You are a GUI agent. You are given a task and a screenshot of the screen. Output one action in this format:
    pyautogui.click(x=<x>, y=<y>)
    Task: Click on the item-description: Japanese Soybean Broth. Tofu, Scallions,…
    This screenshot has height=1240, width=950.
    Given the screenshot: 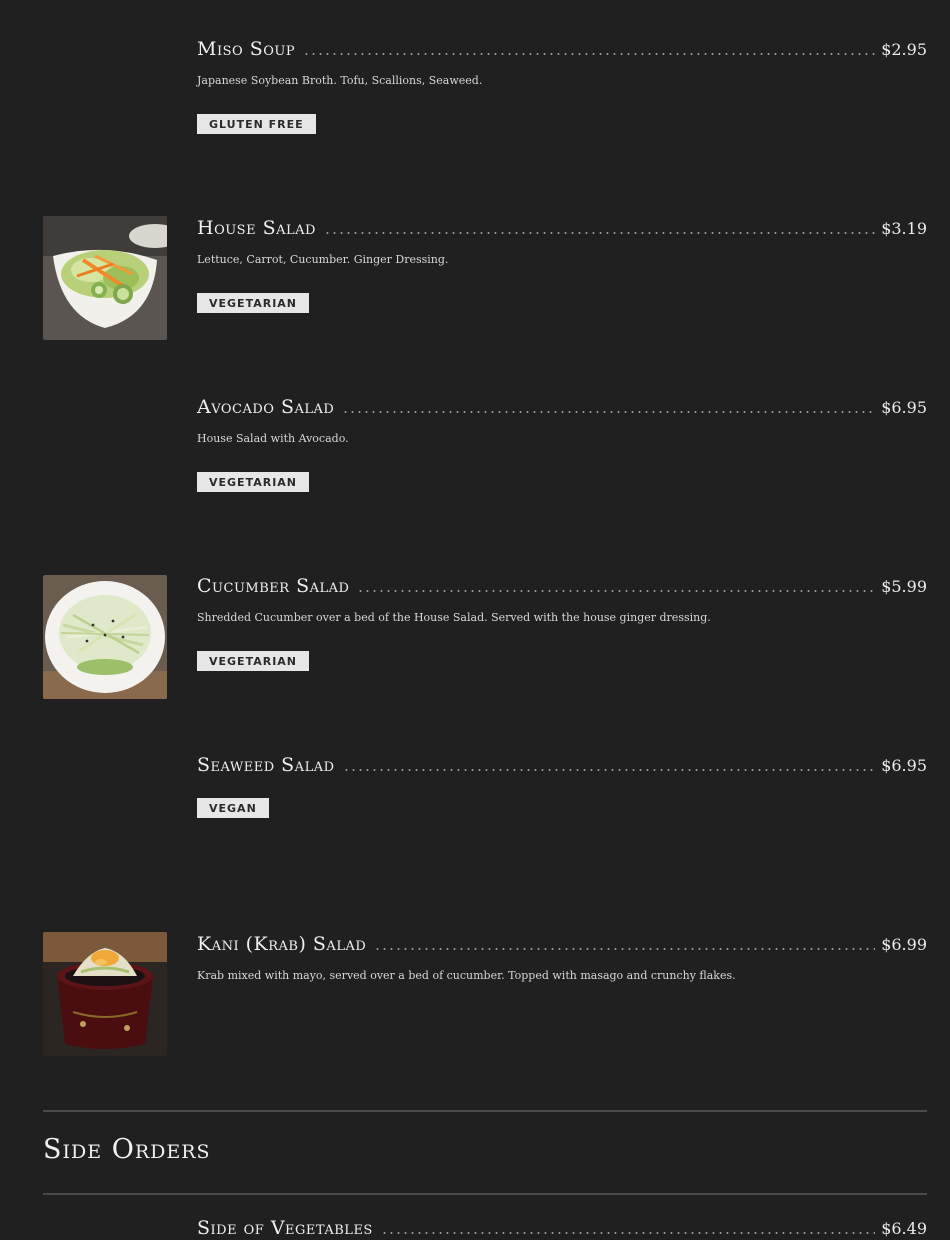 What is the action you would take?
    pyautogui.click(x=340, y=80)
    